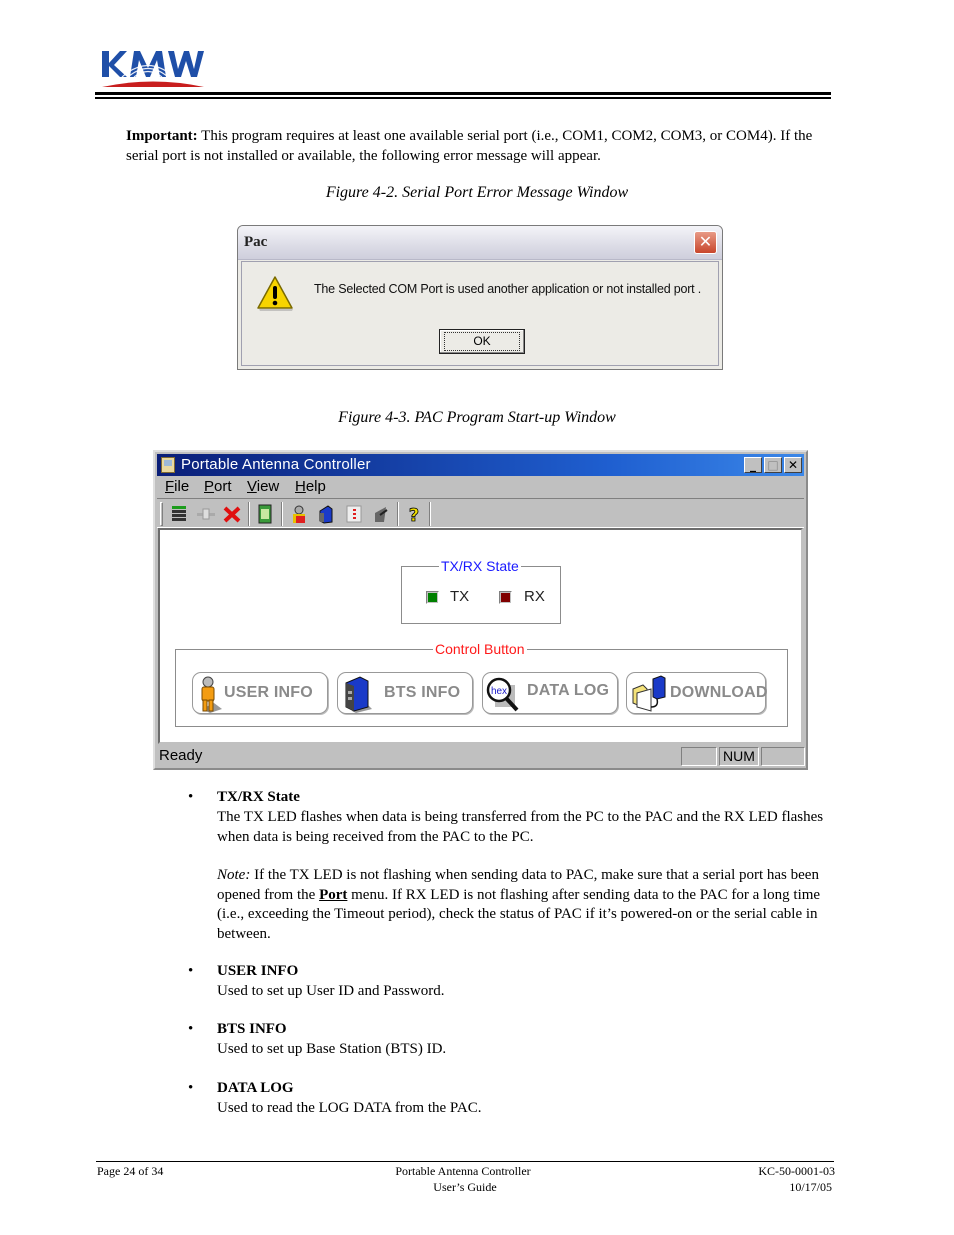  I want to click on dialog-title-bar: Pac ✕, so click(480, 243).